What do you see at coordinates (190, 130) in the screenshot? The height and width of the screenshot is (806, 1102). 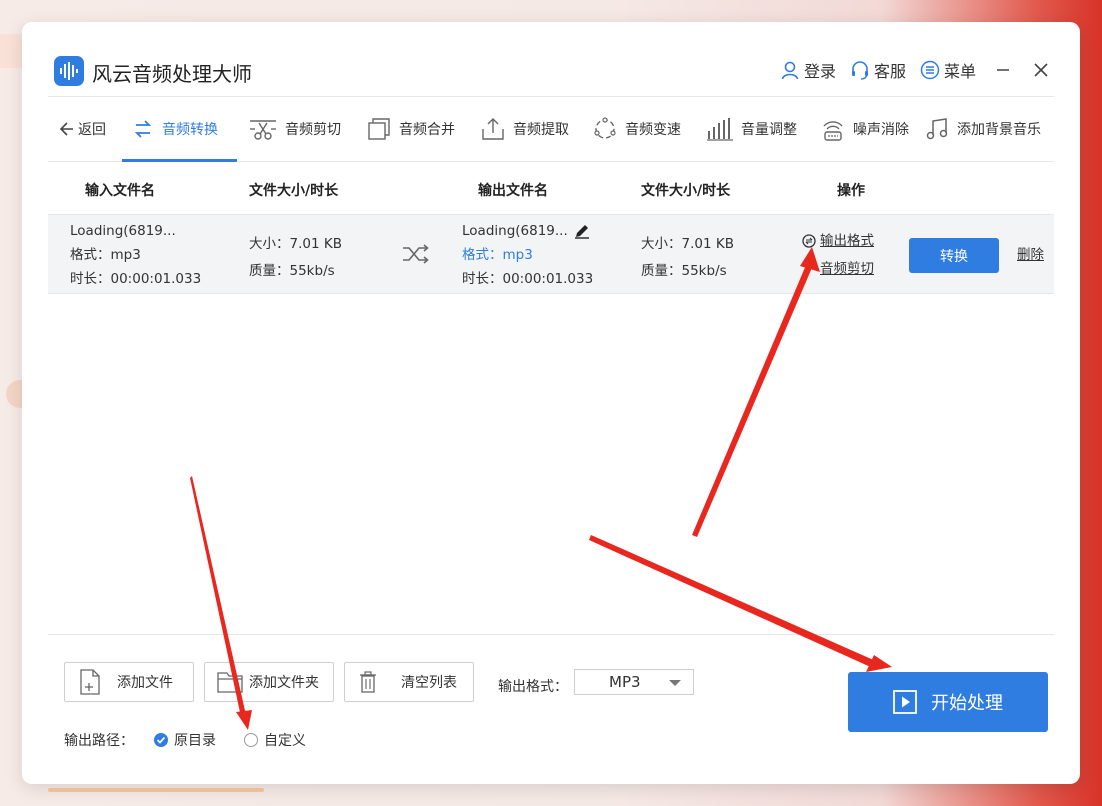 I see `tab-label: 音频转换` at bounding box center [190, 130].